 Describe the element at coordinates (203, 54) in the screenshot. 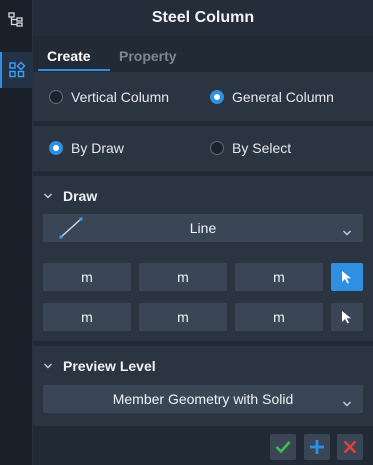

I see `tab-bar: Create Property` at that location.